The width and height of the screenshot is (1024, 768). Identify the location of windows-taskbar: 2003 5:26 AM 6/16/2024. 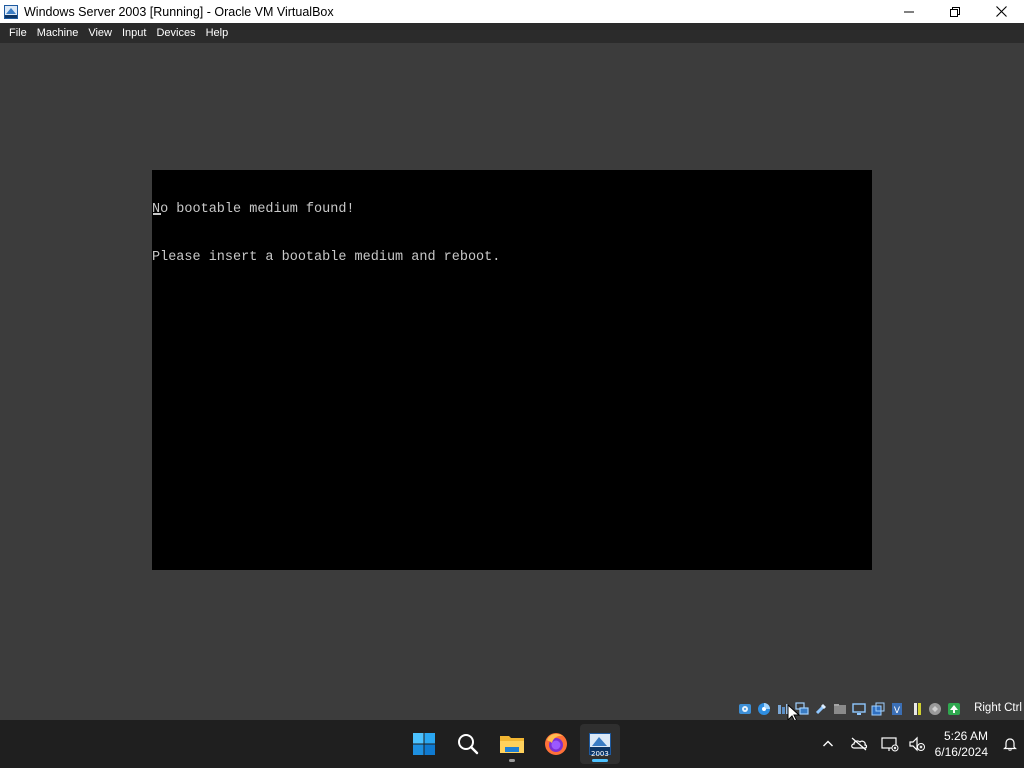
(512, 744).